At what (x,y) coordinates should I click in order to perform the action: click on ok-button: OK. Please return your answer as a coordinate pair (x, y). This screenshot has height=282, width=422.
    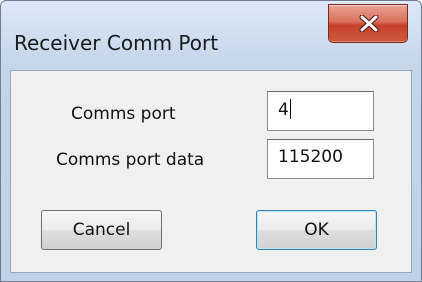
    Looking at the image, I should click on (316, 230).